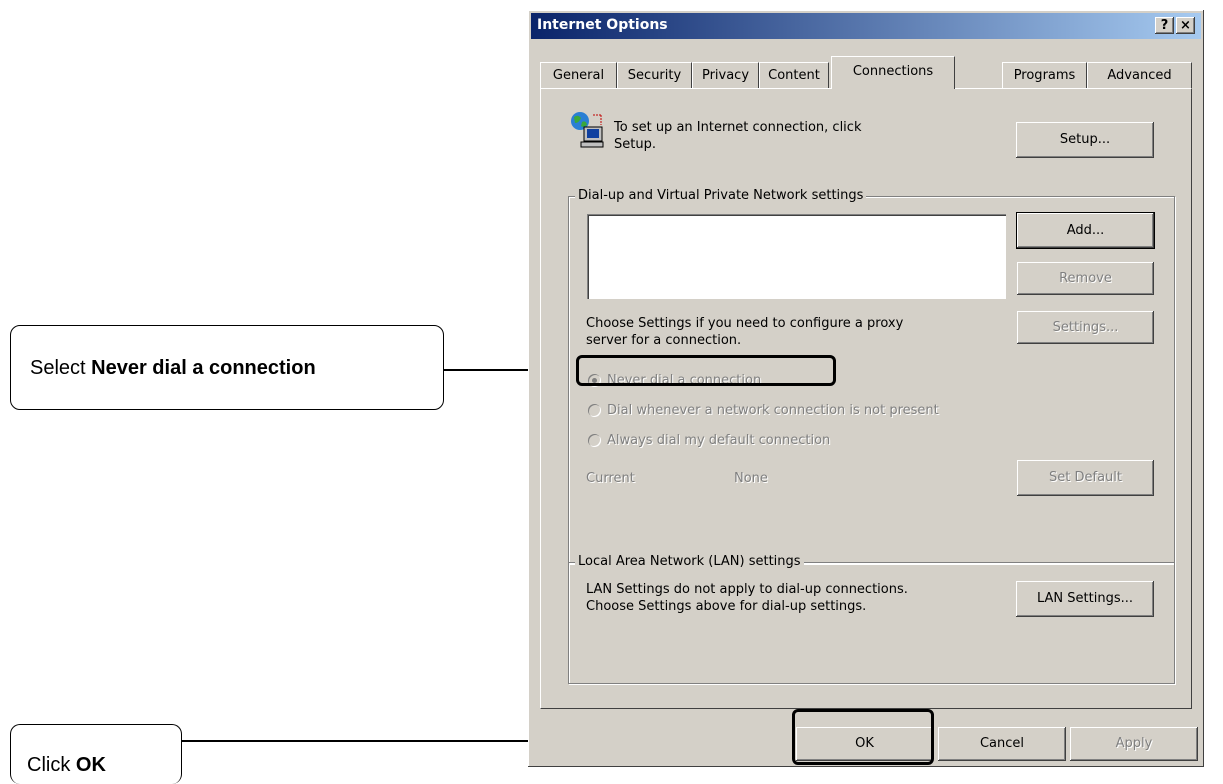 Image resolution: width=1223 pixels, height=784 pixels. What do you see at coordinates (90, 765) in the screenshot?
I see `callout-click-bold: OK` at bounding box center [90, 765].